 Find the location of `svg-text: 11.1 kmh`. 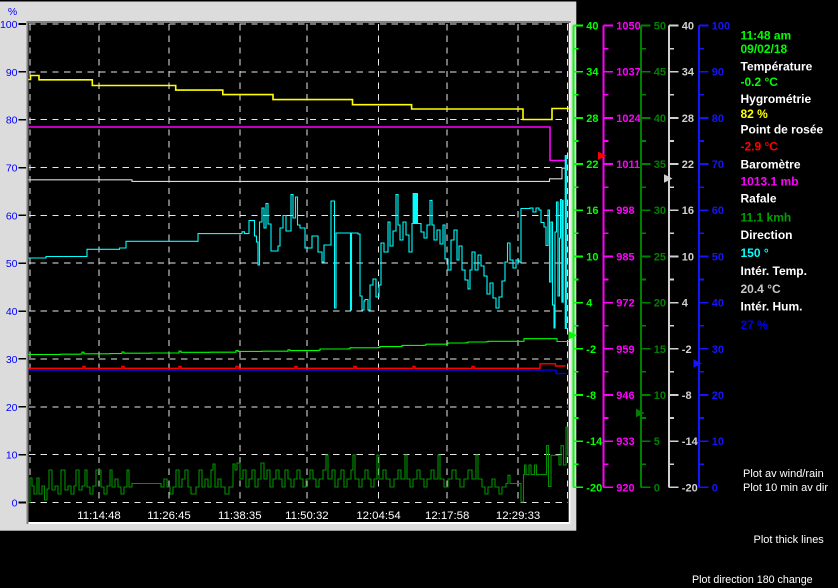

svg-text: 11.1 kmh is located at coordinates (766, 217).